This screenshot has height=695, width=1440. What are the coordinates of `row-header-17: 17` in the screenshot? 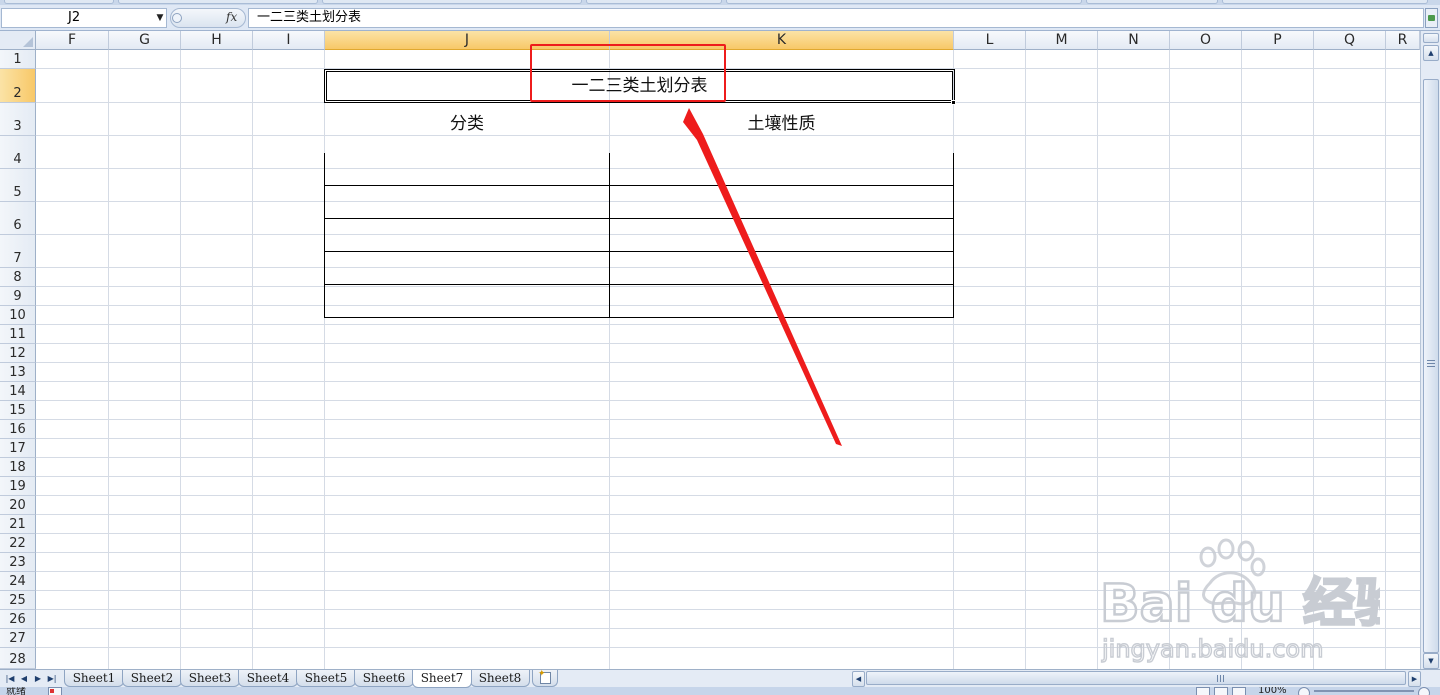 It's located at (18, 448).